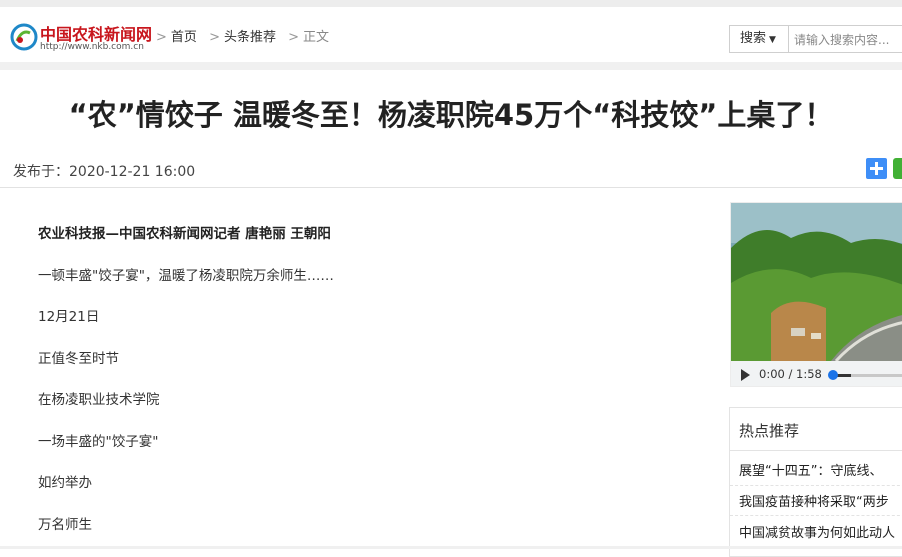 The width and height of the screenshot is (902, 557). Describe the element at coordinates (451, 115) in the screenshot. I see `article-title: “农”情饺子 温暖冬至！杨凌职院45万个“科技饺”上桌了！` at that location.